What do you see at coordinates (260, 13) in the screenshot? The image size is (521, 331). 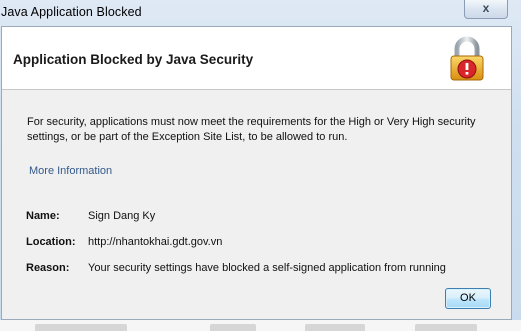 I see `title-bar: Java Application Blocked x` at bounding box center [260, 13].